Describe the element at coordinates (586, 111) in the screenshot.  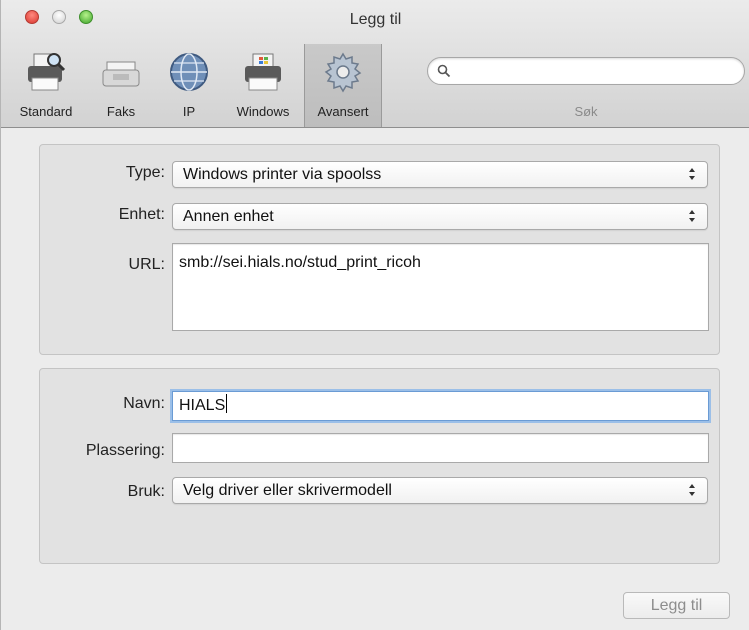
I see `search-label: Søk` at that location.